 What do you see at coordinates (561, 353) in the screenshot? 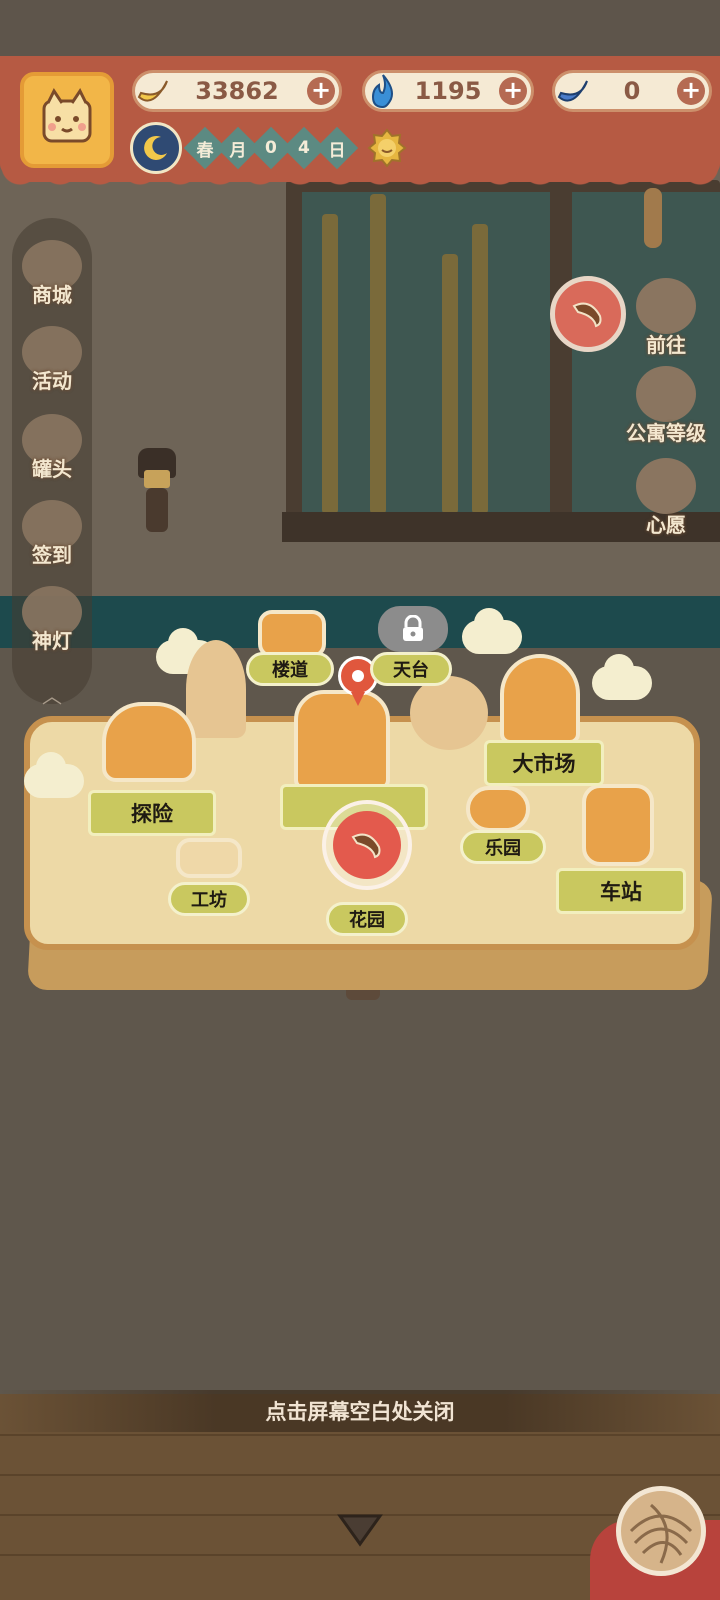
I see `window-mullion` at bounding box center [561, 353].